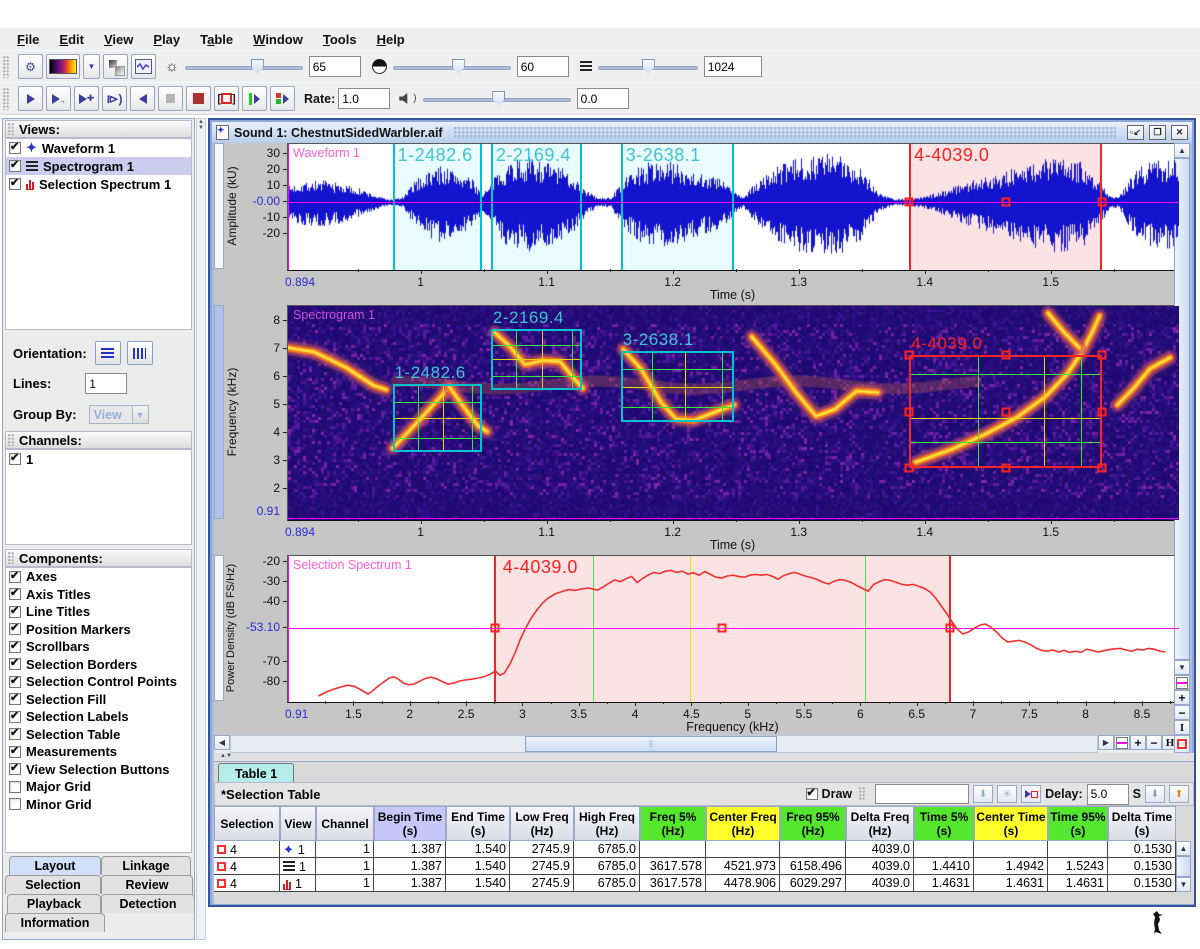  Describe the element at coordinates (30, 98) in the screenshot. I see `play-button` at that location.